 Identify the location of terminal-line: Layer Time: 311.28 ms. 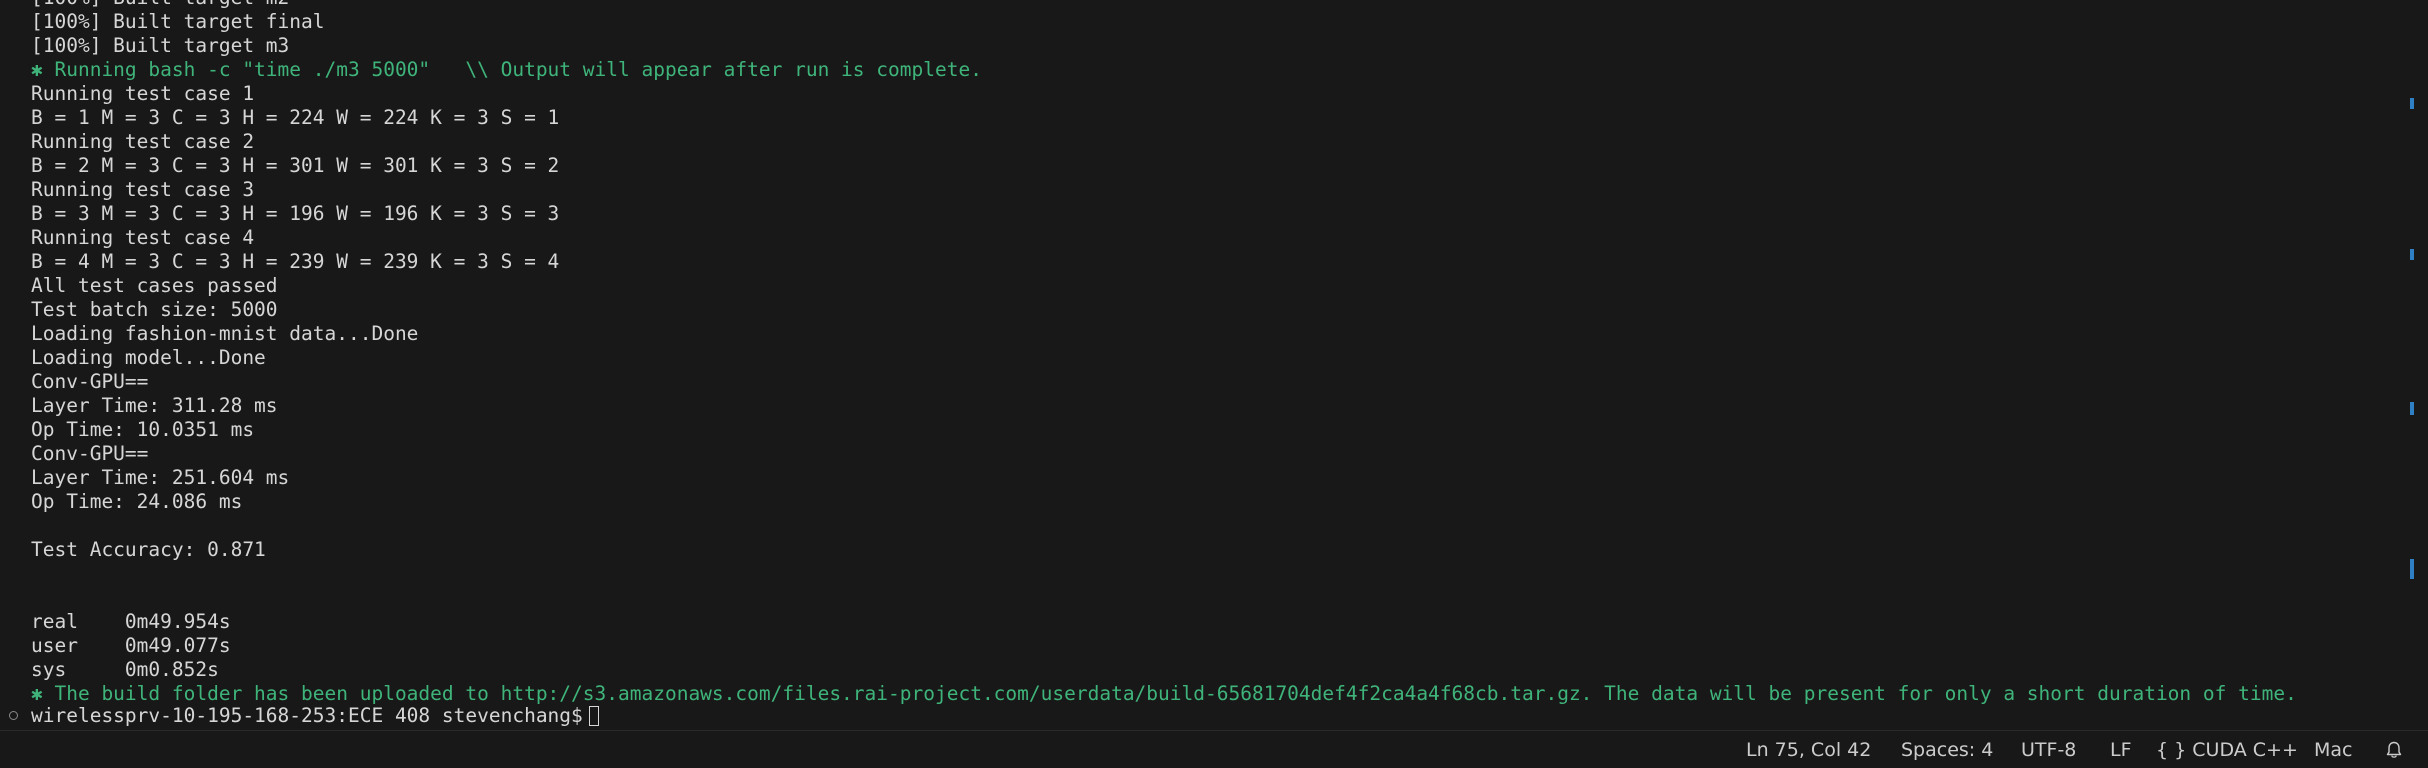
(154, 405).